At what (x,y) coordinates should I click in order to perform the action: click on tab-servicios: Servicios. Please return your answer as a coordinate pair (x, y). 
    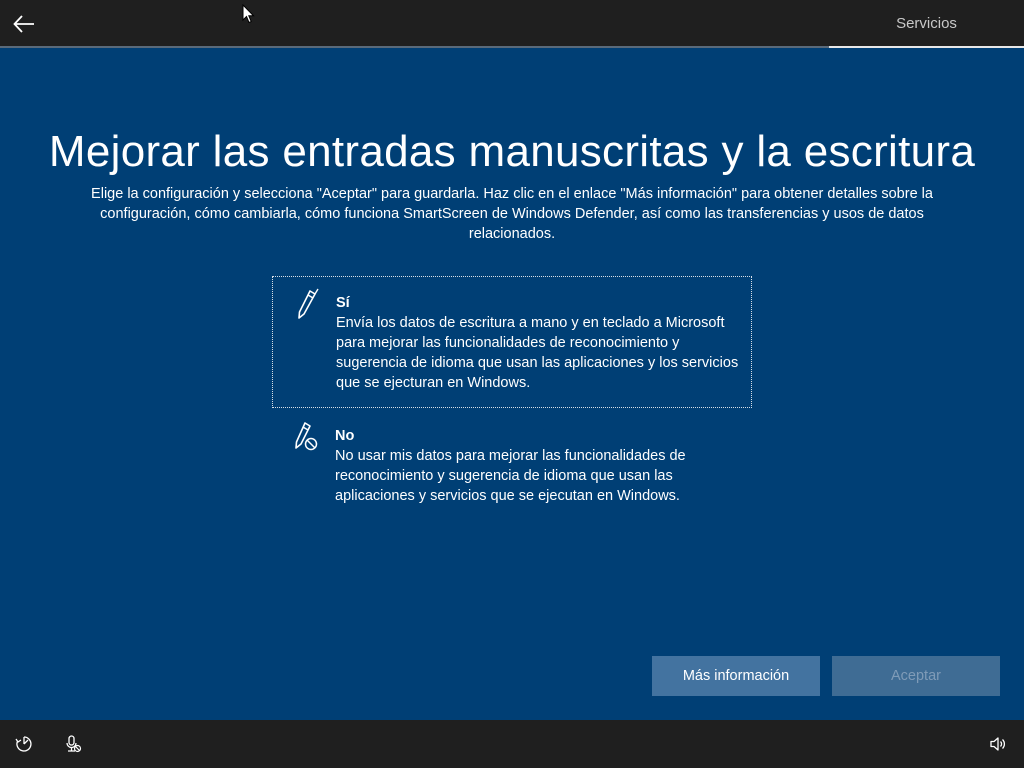
    Looking at the image, I should click on (926, 24).